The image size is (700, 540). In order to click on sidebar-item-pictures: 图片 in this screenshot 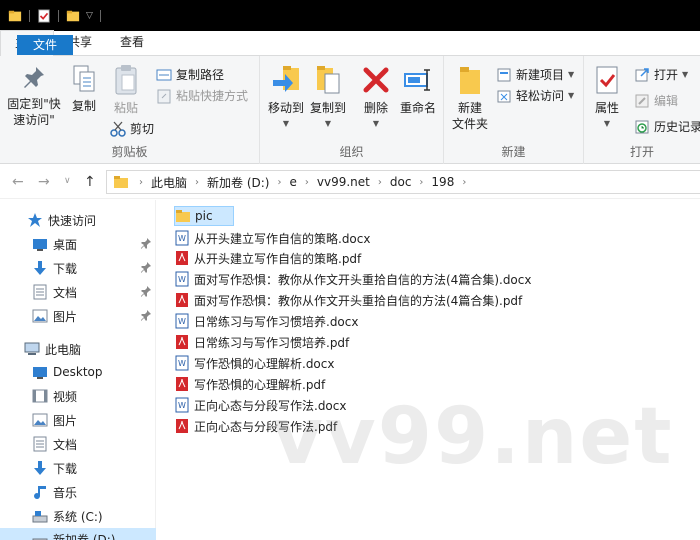, I will do `click(78, 316)`.